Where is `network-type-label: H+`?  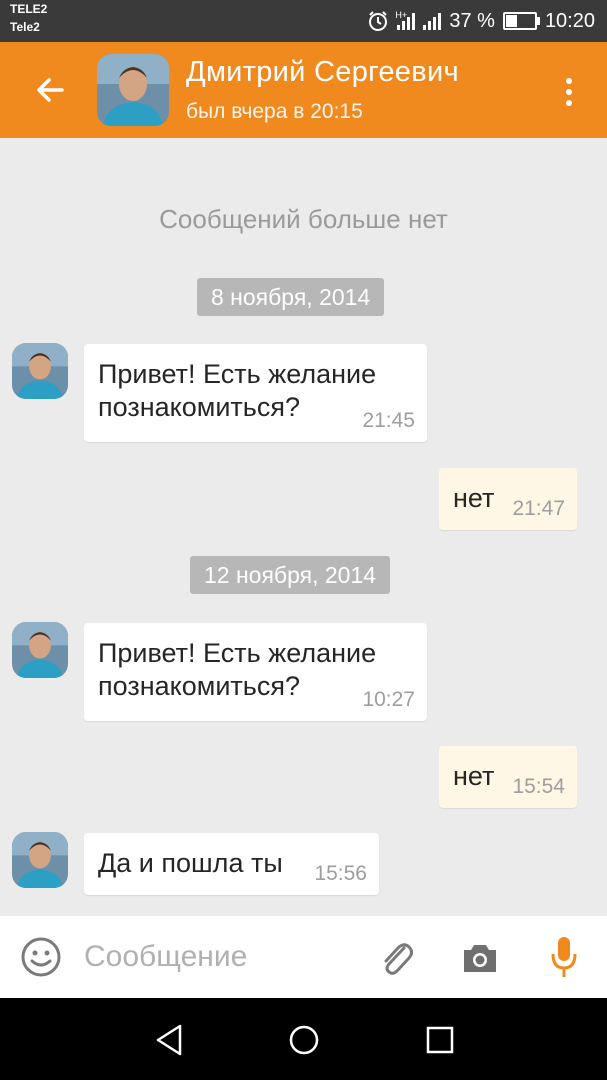
network-type-label: H+ is located at coordinates (401, 15).